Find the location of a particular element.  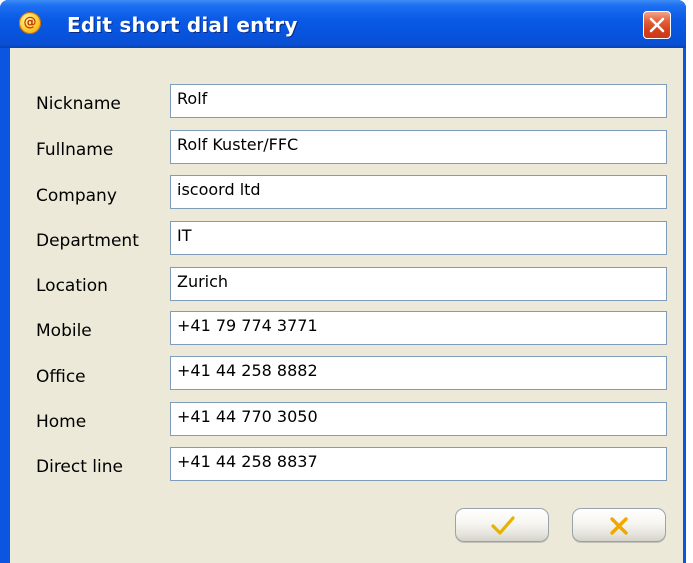

office-label: Office is located at coordinates (61, 377).